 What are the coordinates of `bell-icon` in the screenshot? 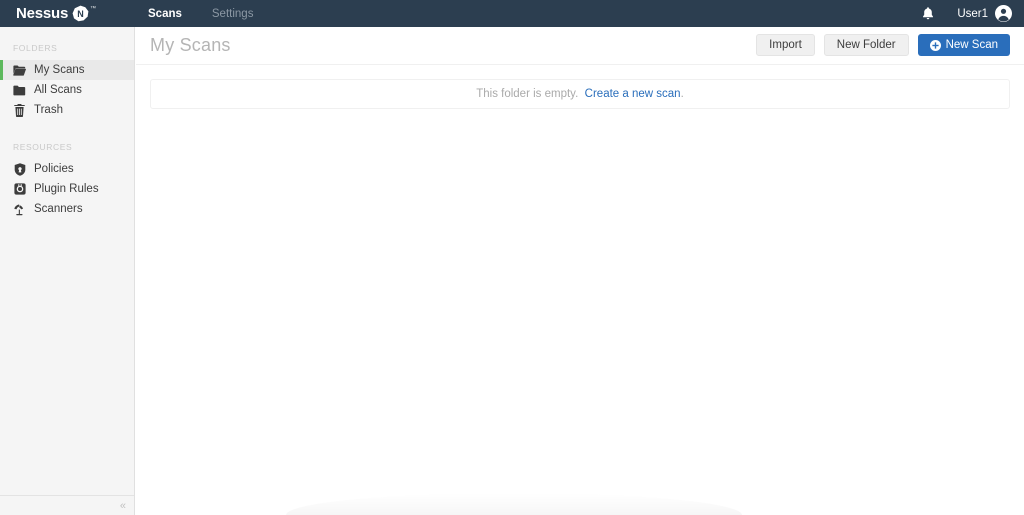 It's located at (928, 13).